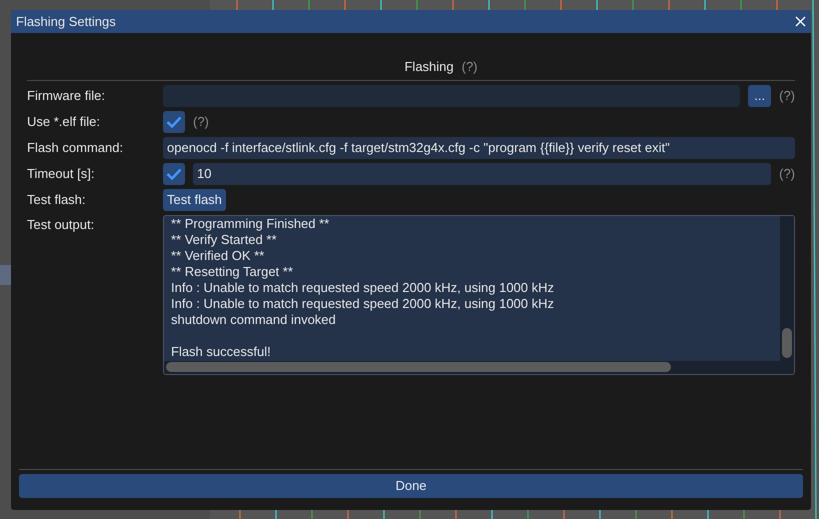 Image resolution: width=819 pixels, height=519 pixels. Describe the element at coordinates (250, 224) in the screenshot. I see `output-line: ** Programming Finished **` at that location.